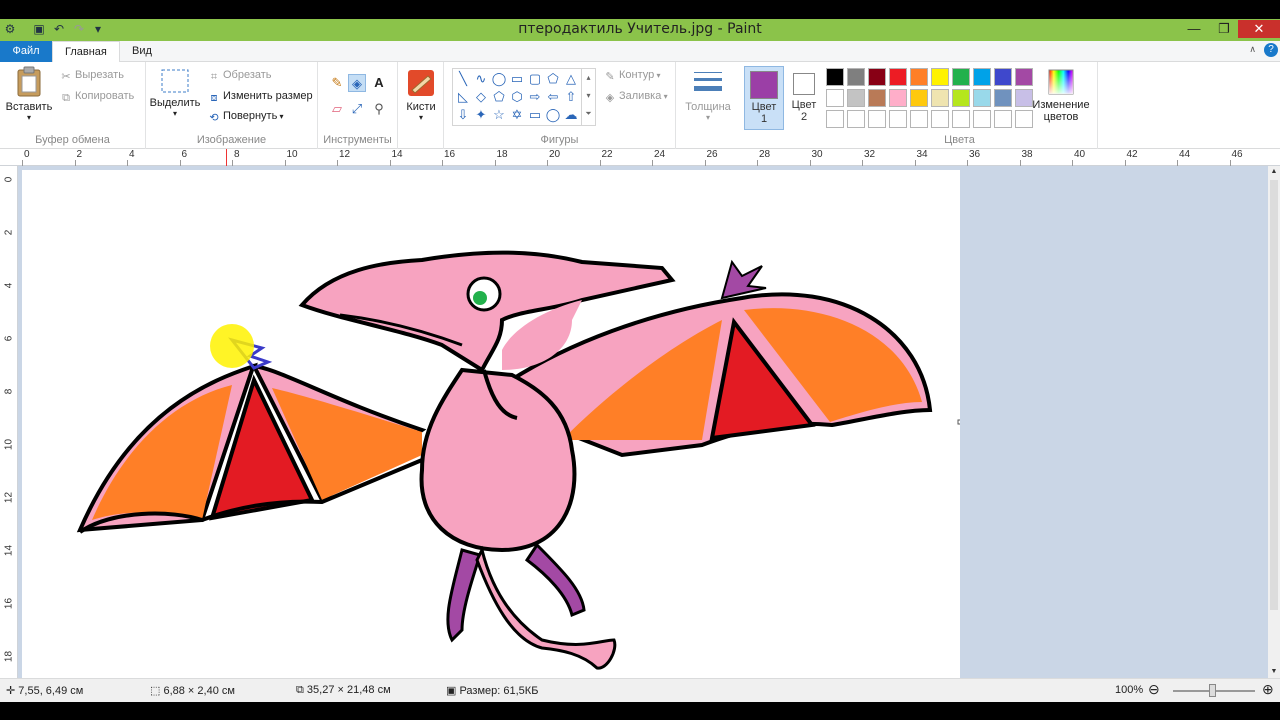 The image size is (1280, 720). What do you see at coordinates (636, 97) in the screenshot?
I see `fill-button: ◈ Заливка ▾` at bounding box center [636, 97].